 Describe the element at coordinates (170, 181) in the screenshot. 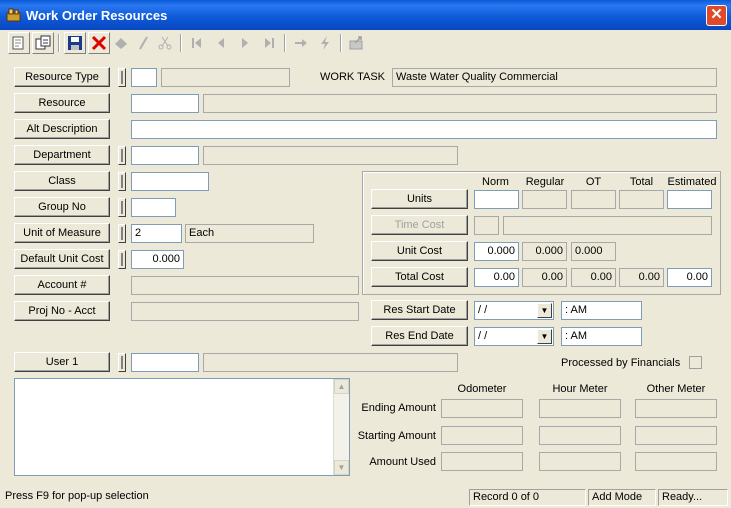

I see `class-field` at that location.